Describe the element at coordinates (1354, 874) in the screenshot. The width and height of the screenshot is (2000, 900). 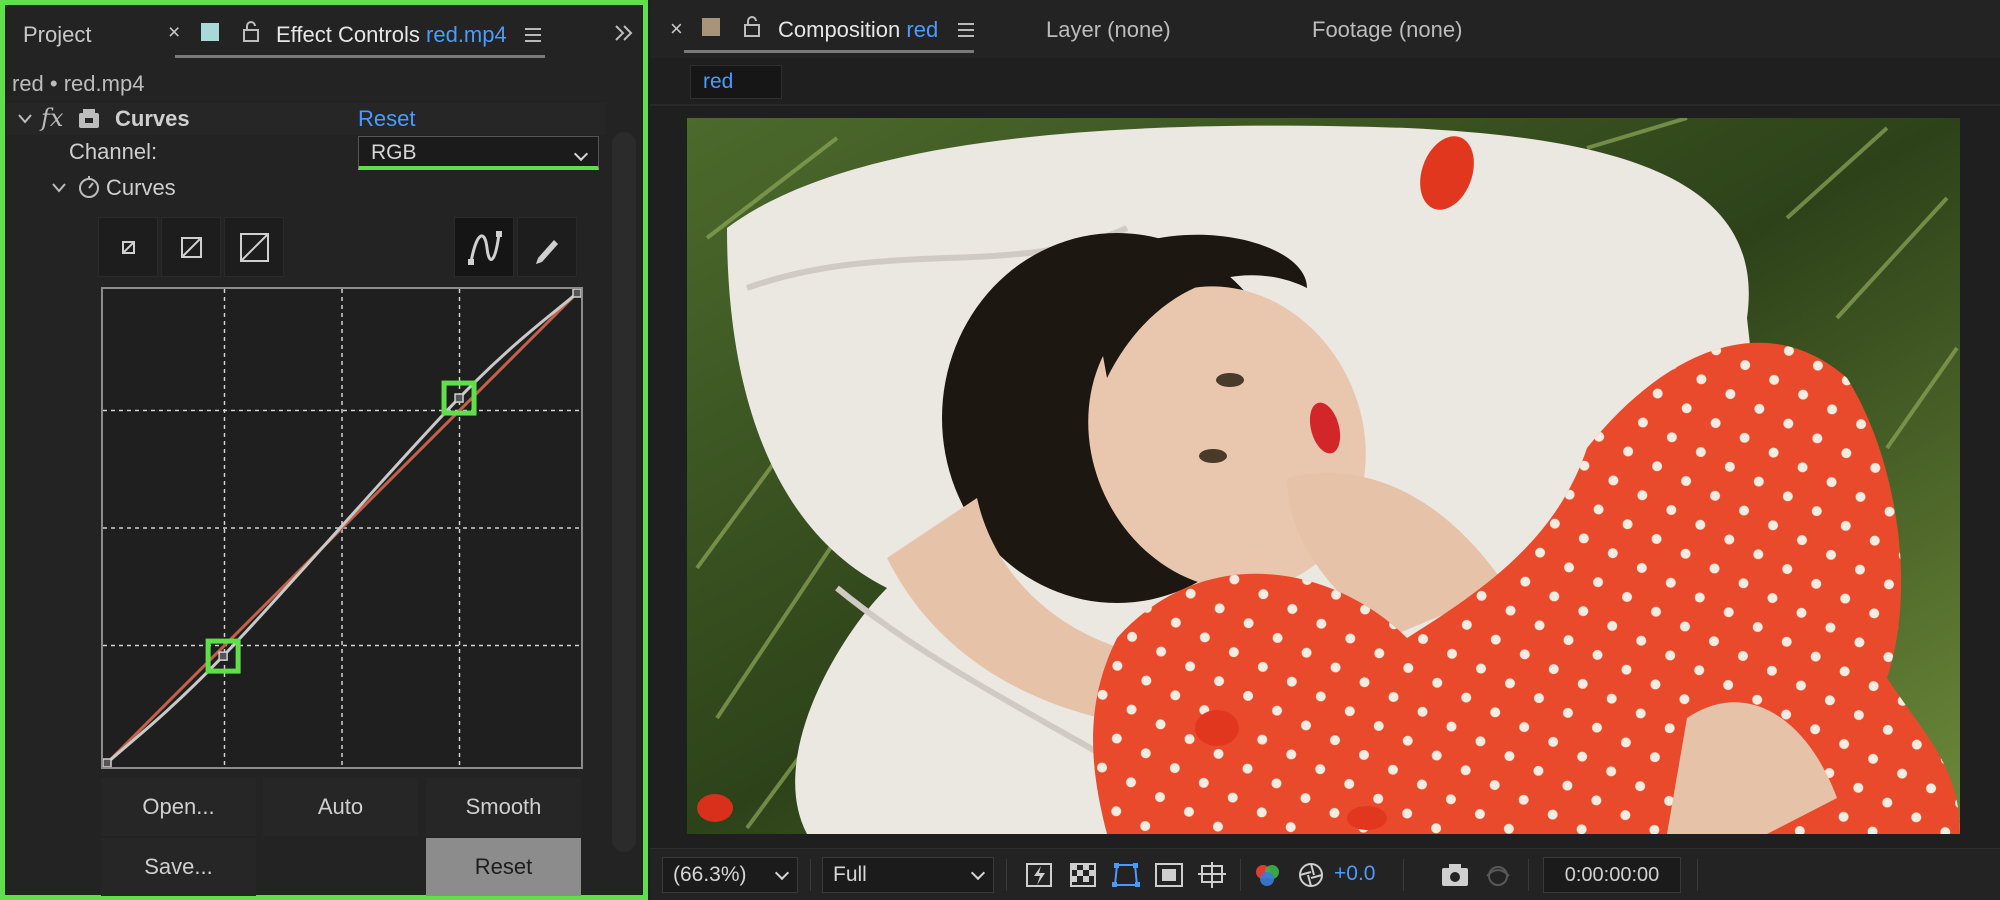
I see `exposure-value: +0.0` at that location.